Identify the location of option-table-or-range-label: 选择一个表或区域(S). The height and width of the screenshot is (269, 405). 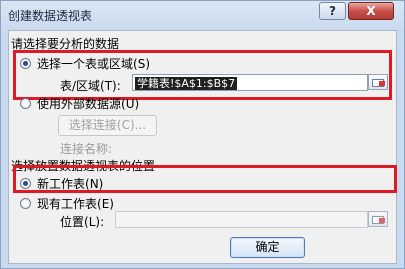
(93, 63).